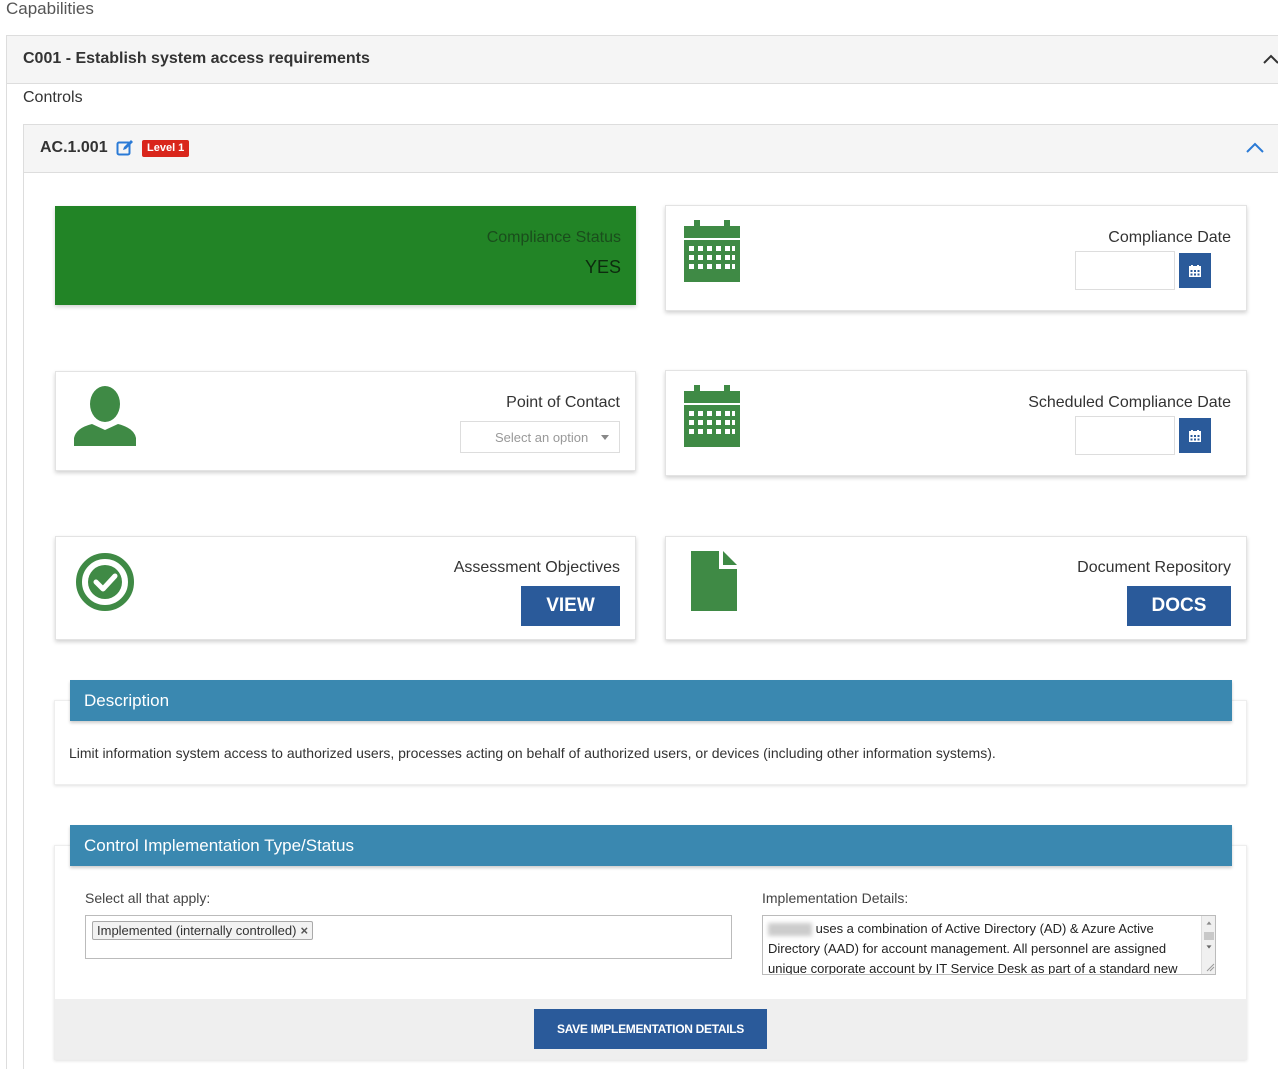  Describe the element at coordinates (1179, 606) in the screenshot. I see `docs-button: DOCS` at that location.